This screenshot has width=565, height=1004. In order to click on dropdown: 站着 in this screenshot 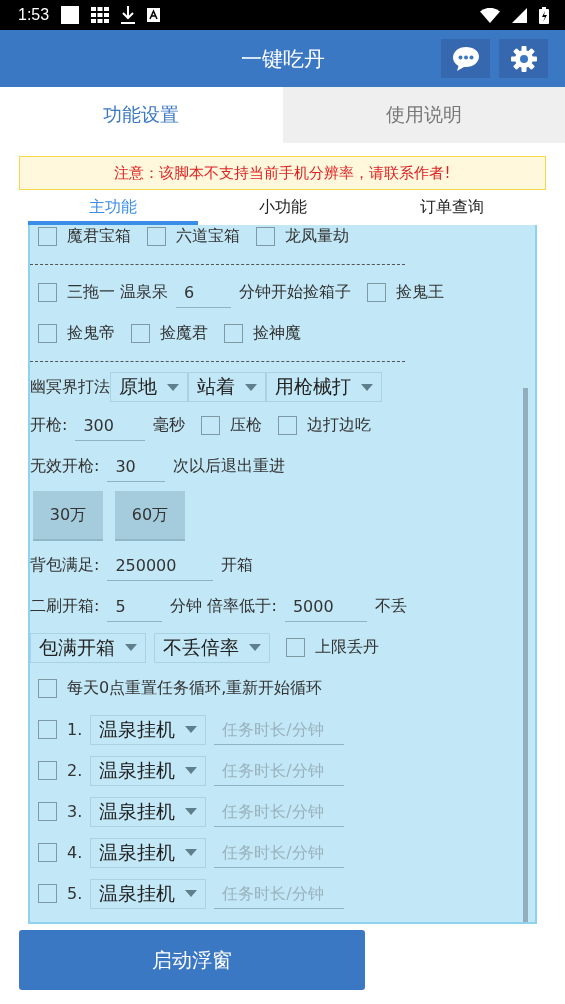, I will do `click(227, 387)`.